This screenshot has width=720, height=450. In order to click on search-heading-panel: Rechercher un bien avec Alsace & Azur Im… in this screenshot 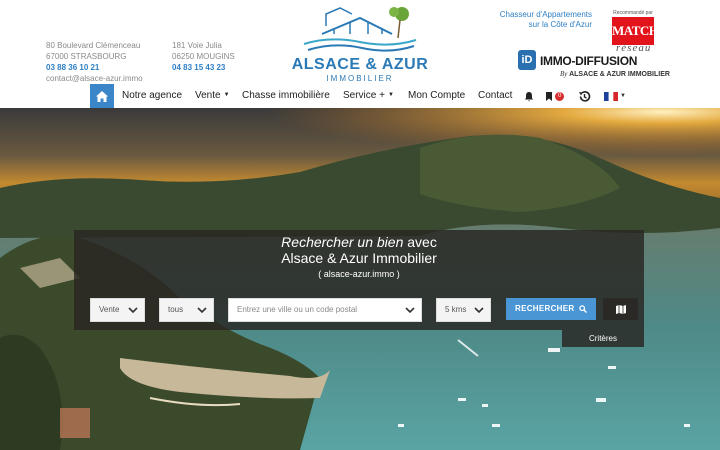, I will do `click(359, 257)`.